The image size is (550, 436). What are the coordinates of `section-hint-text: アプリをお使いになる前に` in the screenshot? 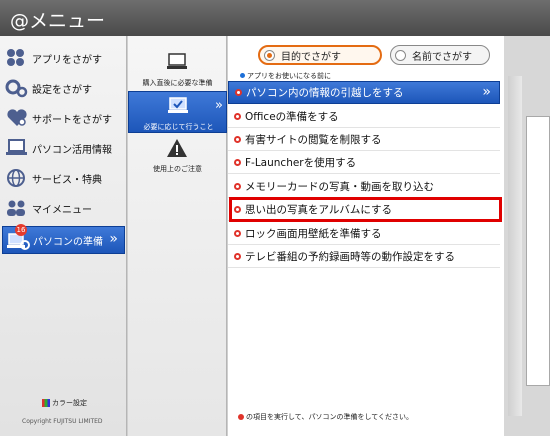 It's located at (289, 76).